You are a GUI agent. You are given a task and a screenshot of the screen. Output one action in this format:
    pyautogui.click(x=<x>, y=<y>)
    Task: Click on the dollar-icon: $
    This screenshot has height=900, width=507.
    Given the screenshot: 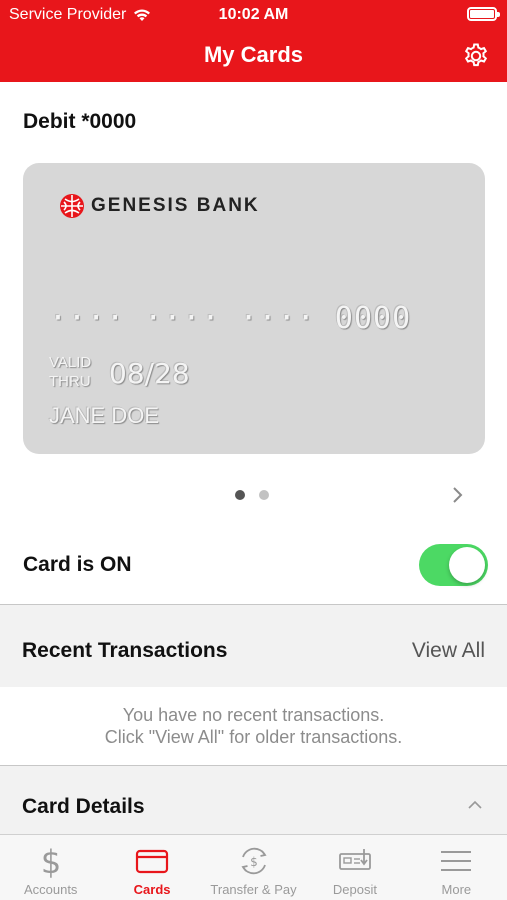 What is the action you would take?
    pyautogui.click(x=51, y=861)
    